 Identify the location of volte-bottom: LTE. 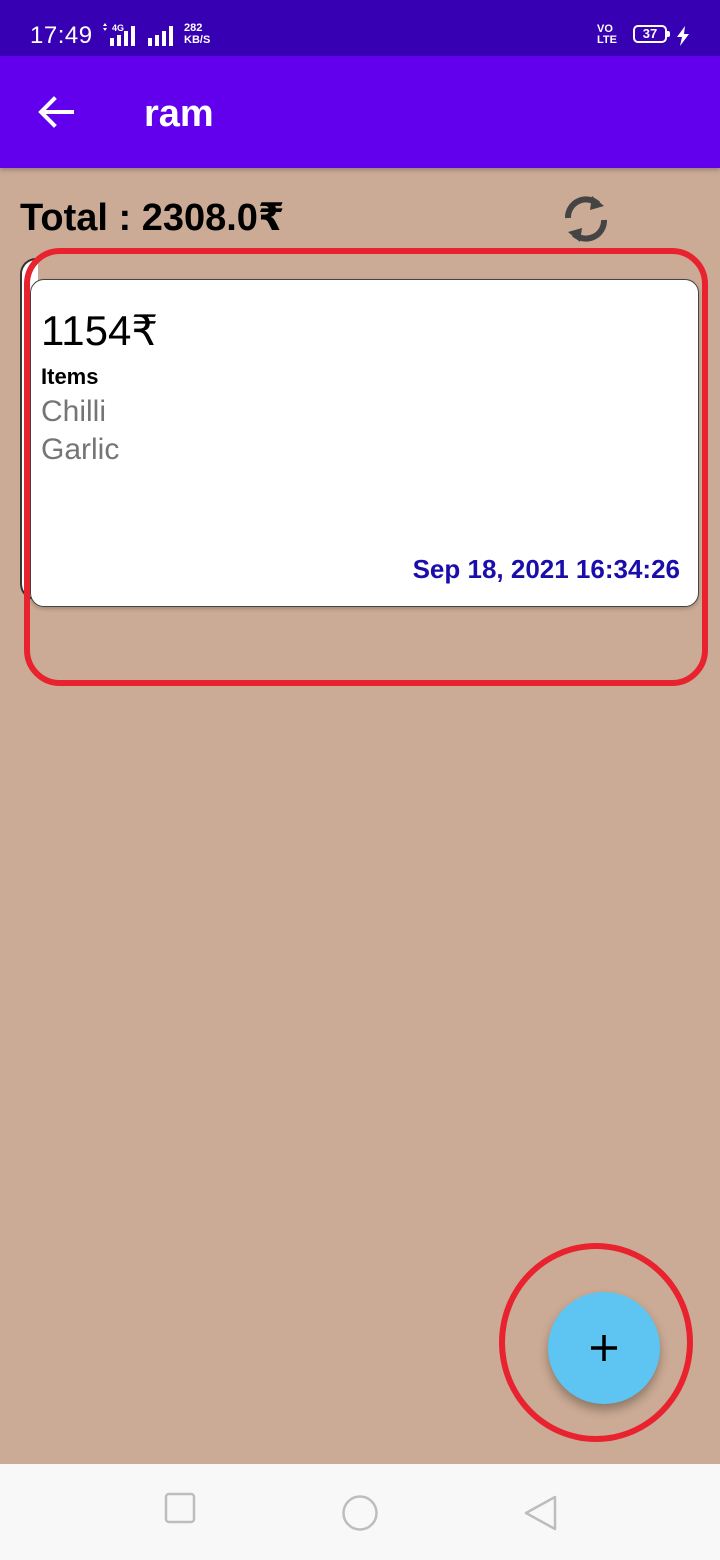
(607, 40).